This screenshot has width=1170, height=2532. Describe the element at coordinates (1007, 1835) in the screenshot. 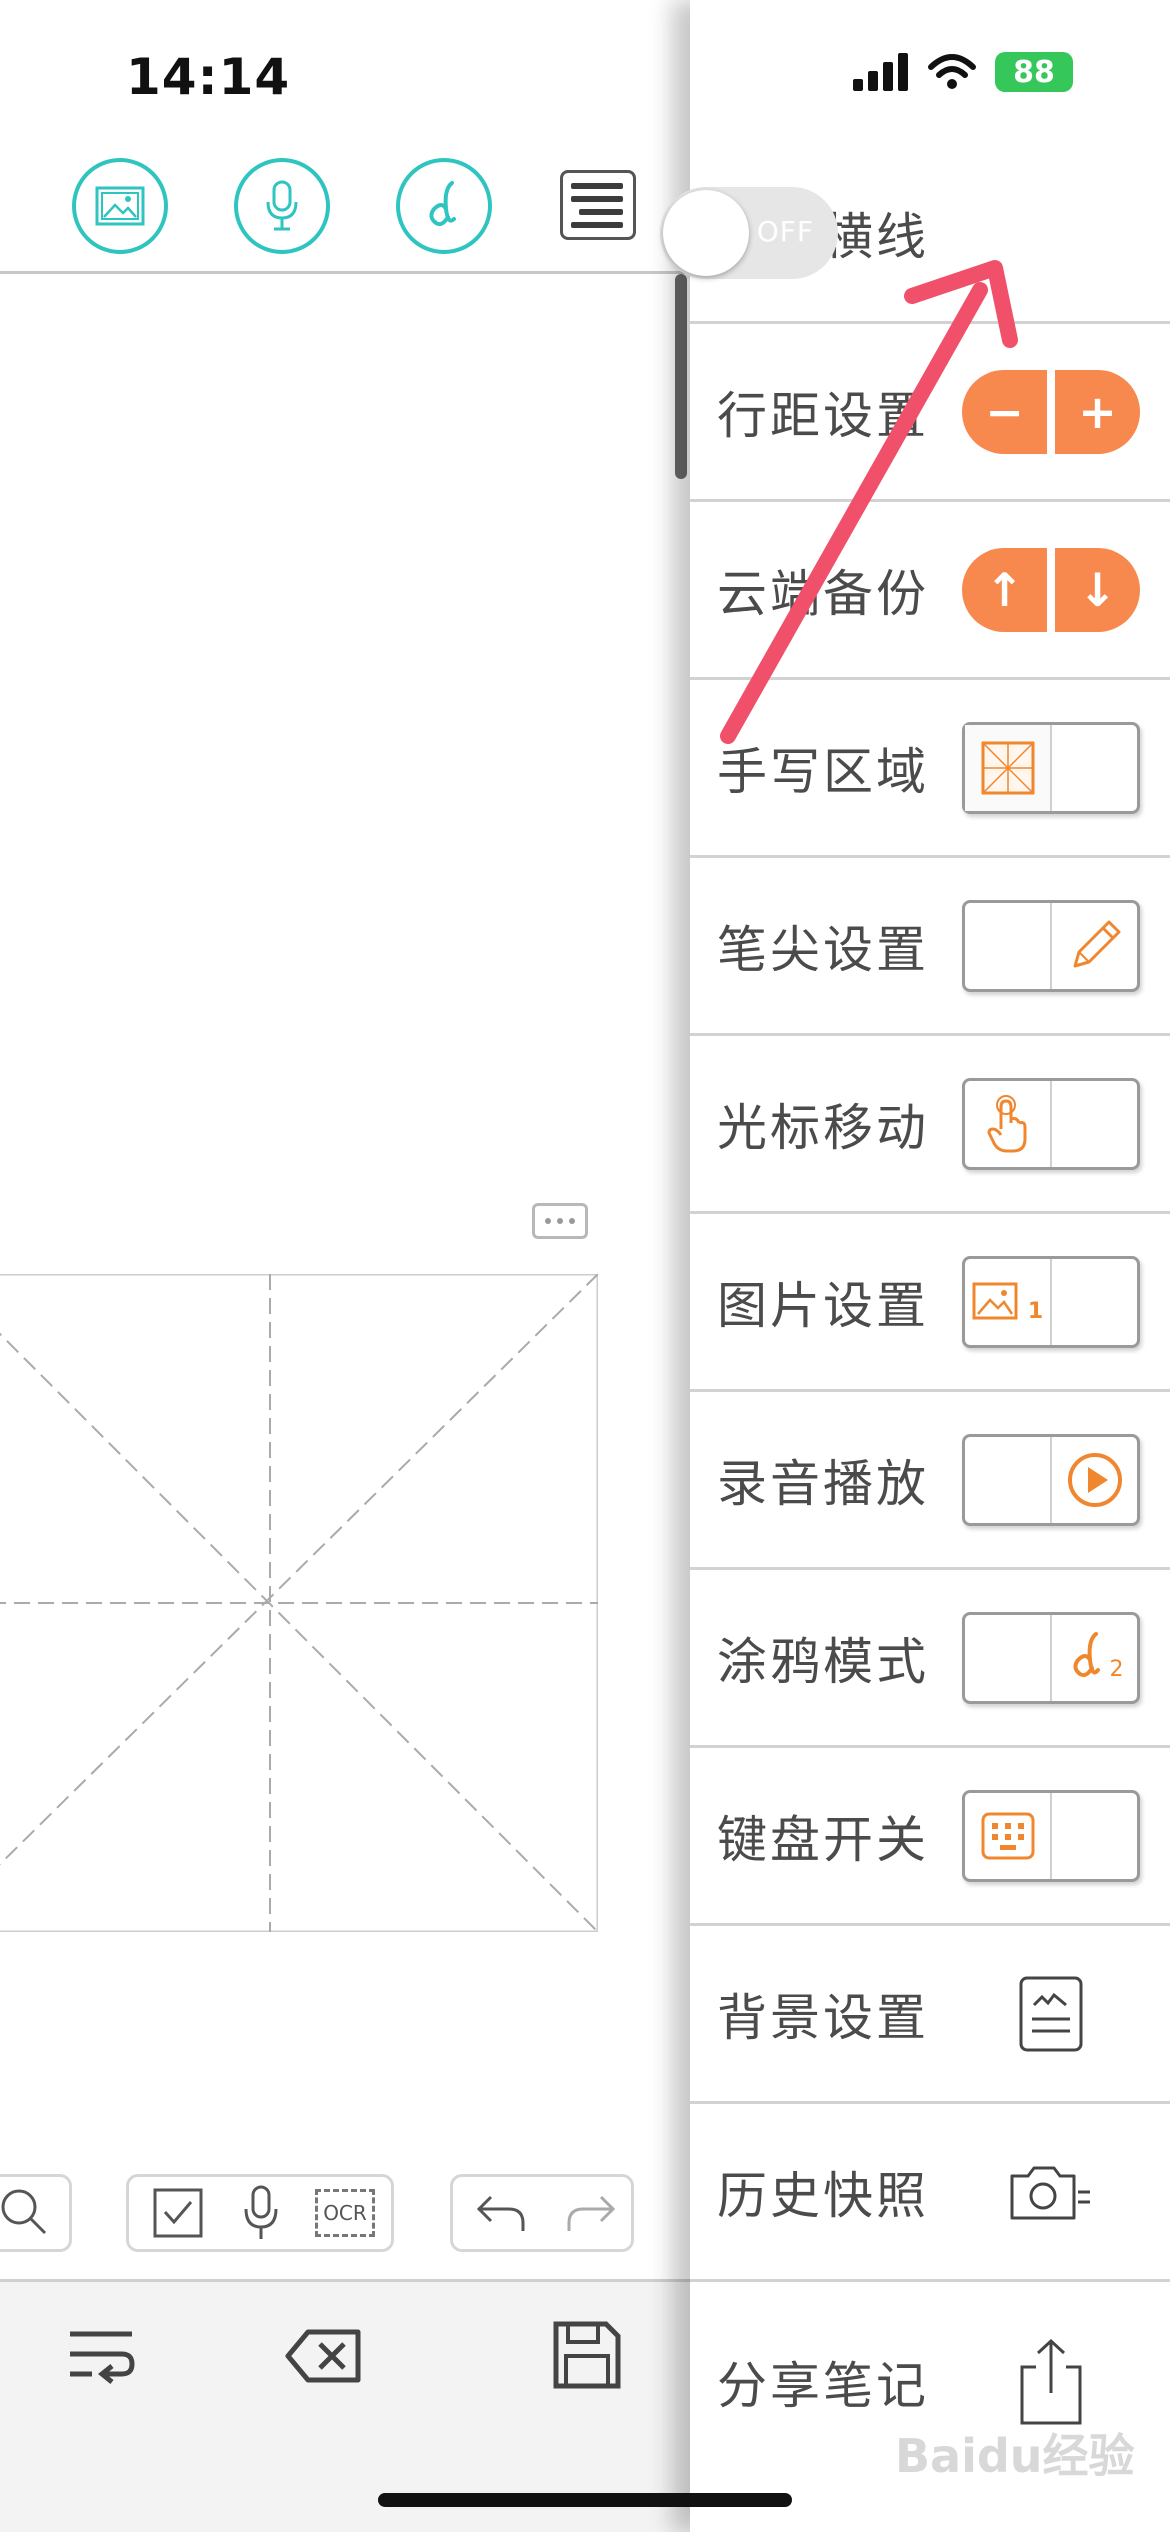

I see `keyboard-icon` at that location.